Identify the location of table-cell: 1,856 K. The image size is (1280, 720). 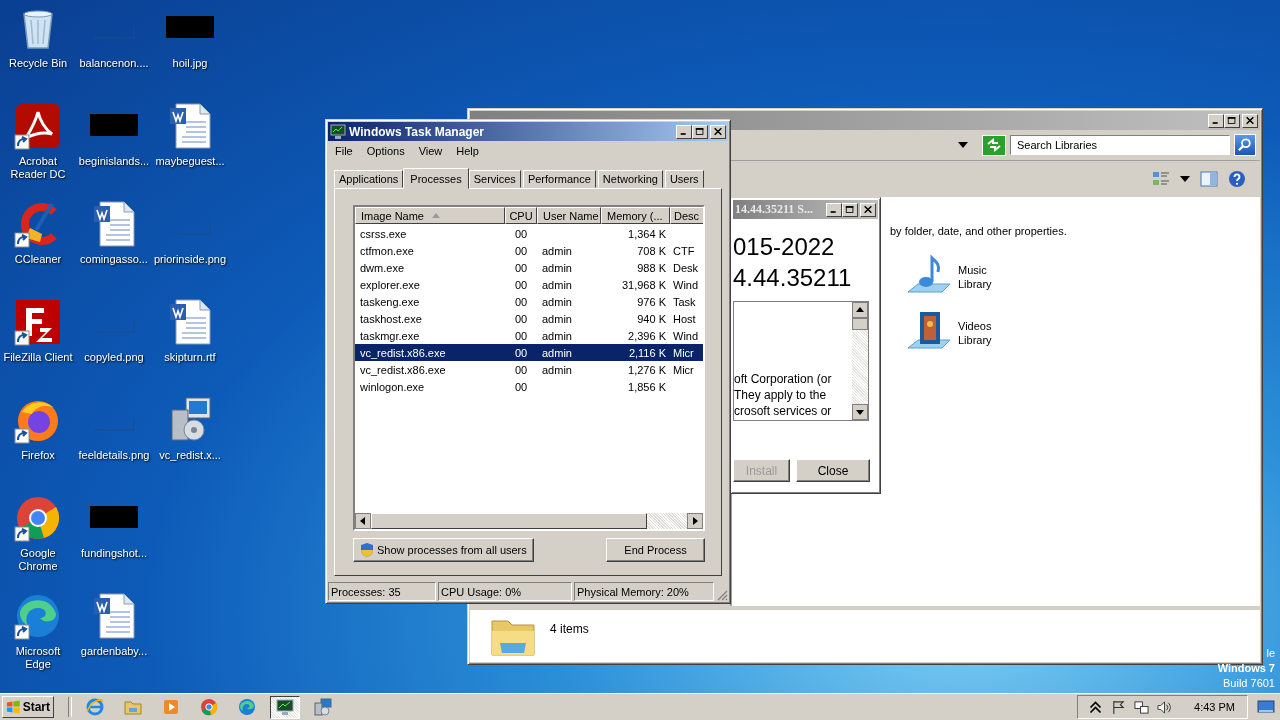
(647, 386).